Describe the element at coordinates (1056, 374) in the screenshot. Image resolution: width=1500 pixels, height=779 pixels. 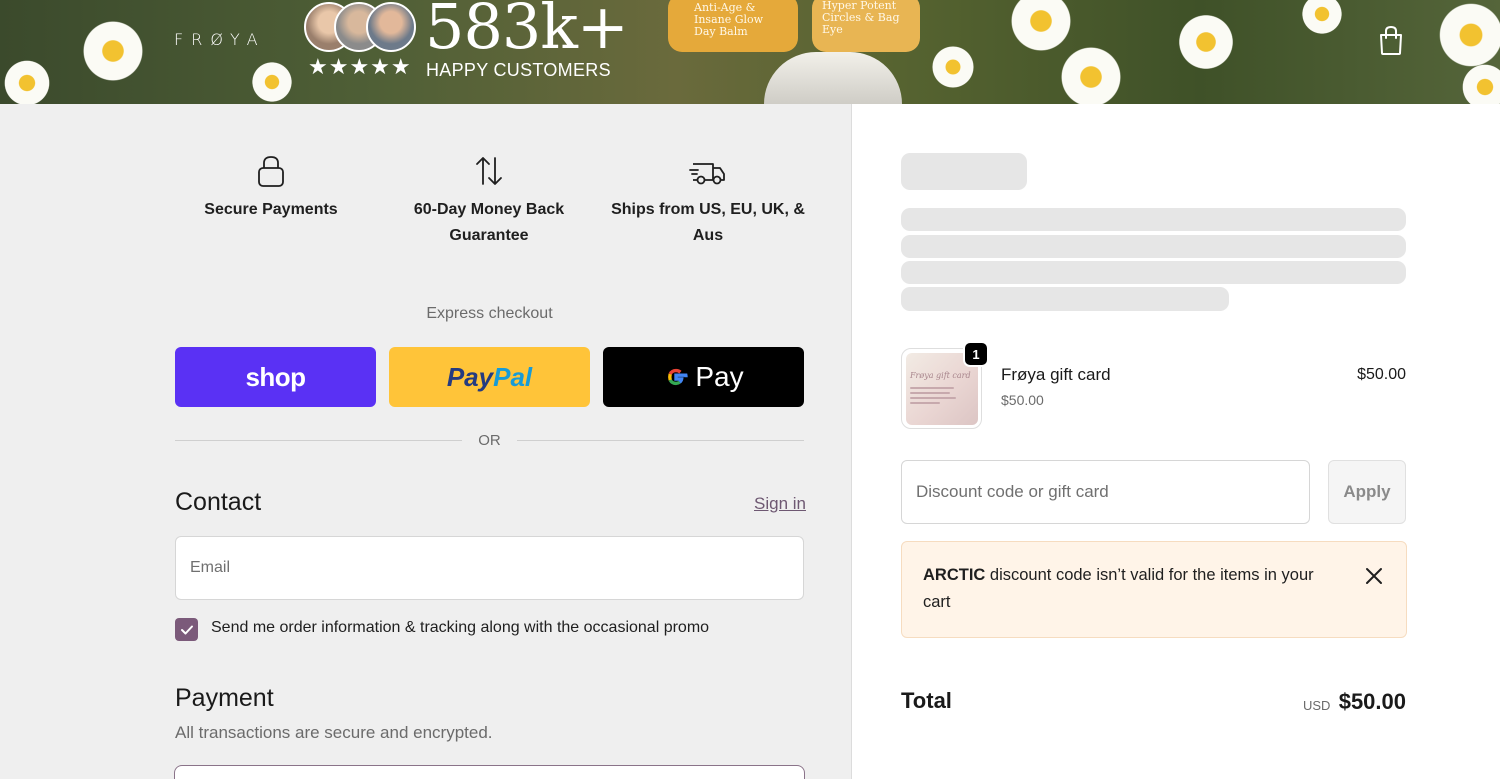
I see `item-name: Frøya gift card` at that location.